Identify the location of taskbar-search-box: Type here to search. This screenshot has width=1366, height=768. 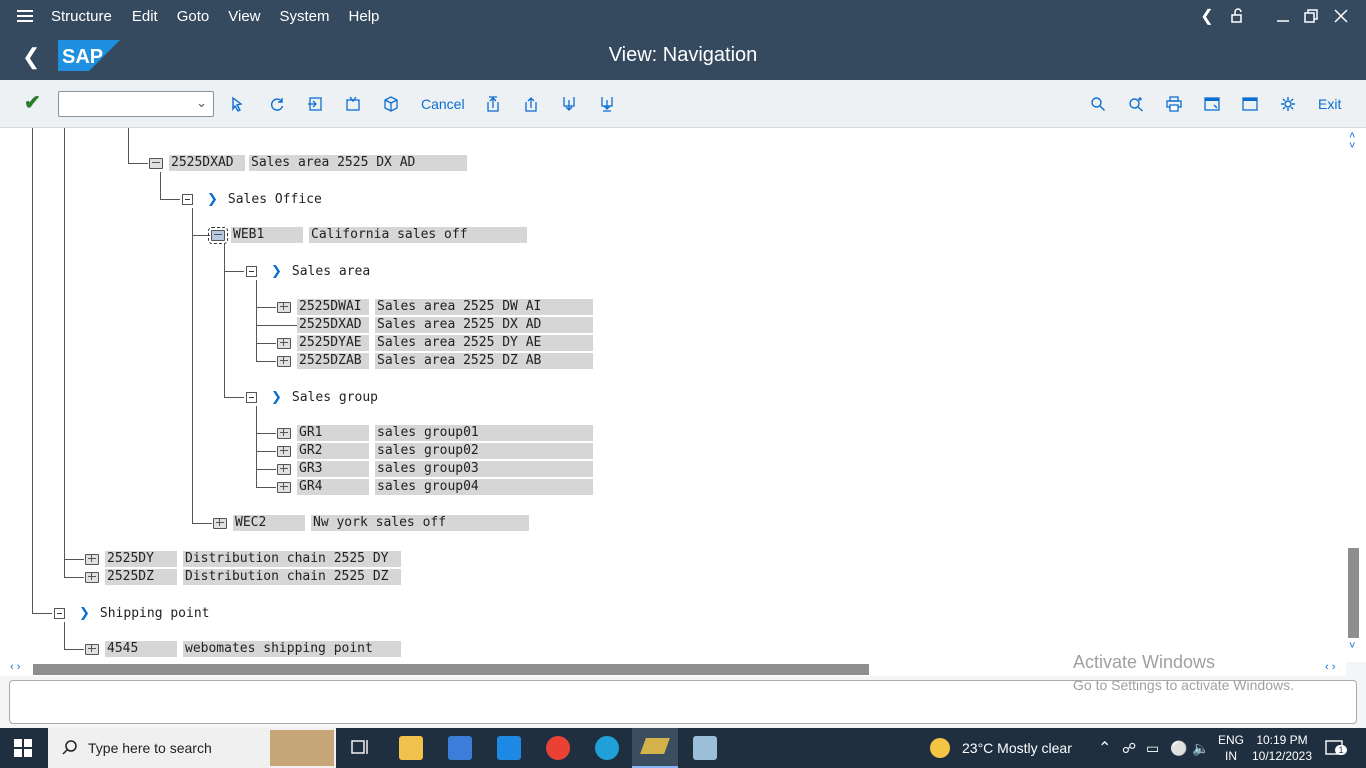
(192, 748).